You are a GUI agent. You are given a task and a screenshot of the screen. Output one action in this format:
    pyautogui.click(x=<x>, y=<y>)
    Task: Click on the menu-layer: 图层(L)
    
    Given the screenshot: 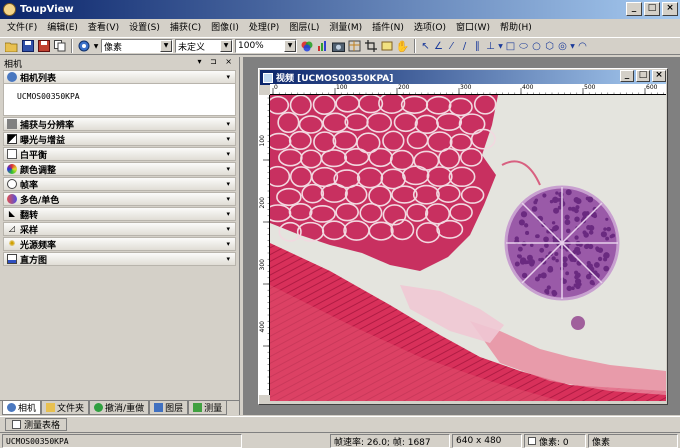 What is the action you would take?
    pyautogui.click(x=304, y=28)
    